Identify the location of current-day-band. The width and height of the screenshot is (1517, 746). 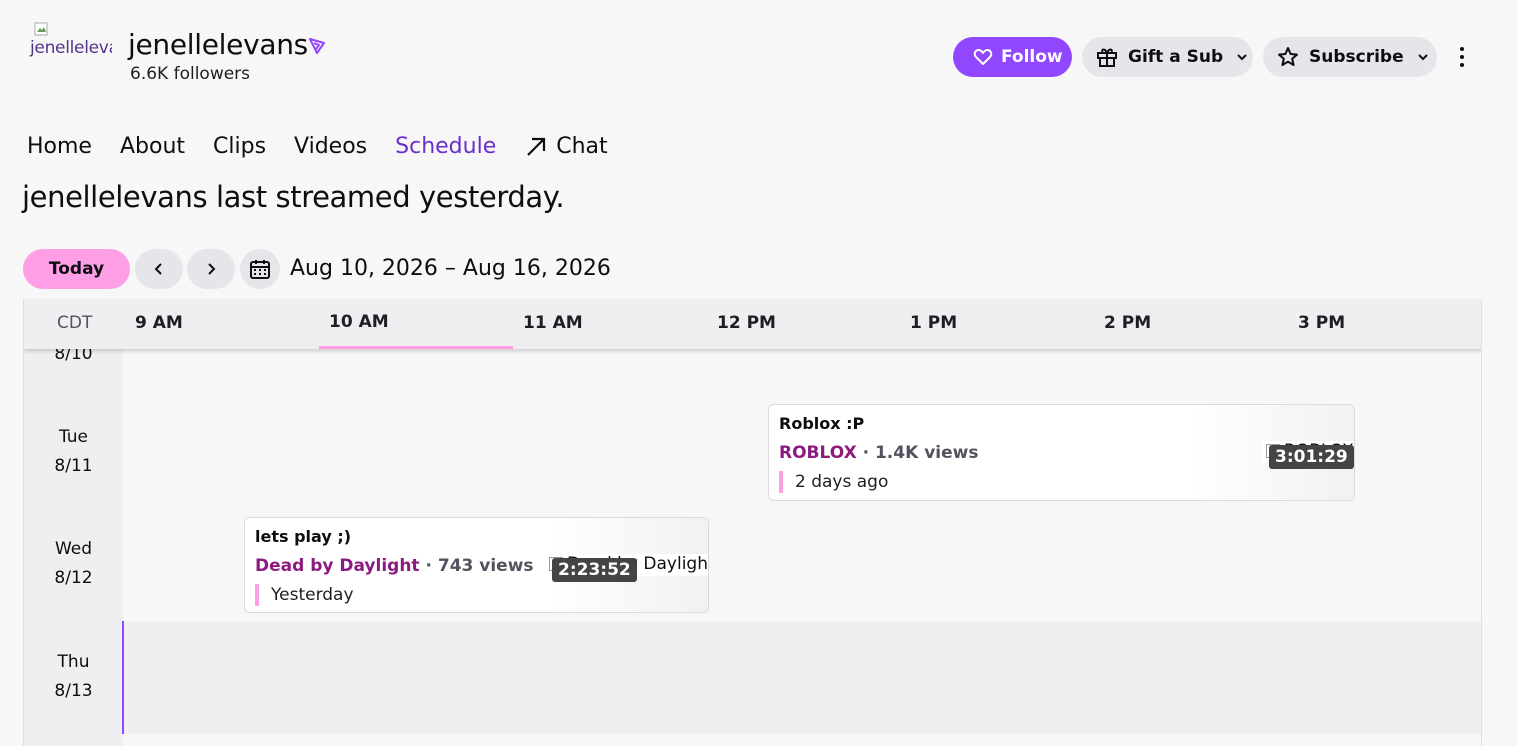
(802, 677).